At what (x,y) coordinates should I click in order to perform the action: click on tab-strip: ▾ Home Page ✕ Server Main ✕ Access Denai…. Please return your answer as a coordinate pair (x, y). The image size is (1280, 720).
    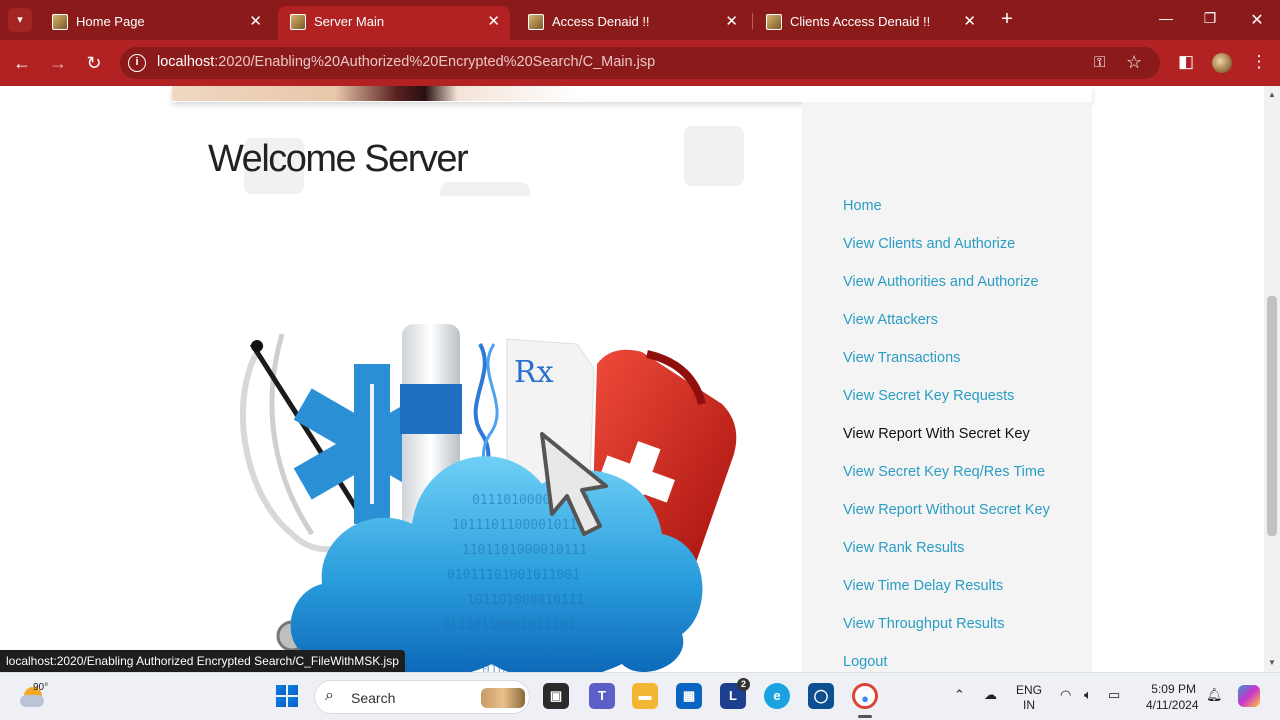
    Looking at the image, I should click on (640, 20).